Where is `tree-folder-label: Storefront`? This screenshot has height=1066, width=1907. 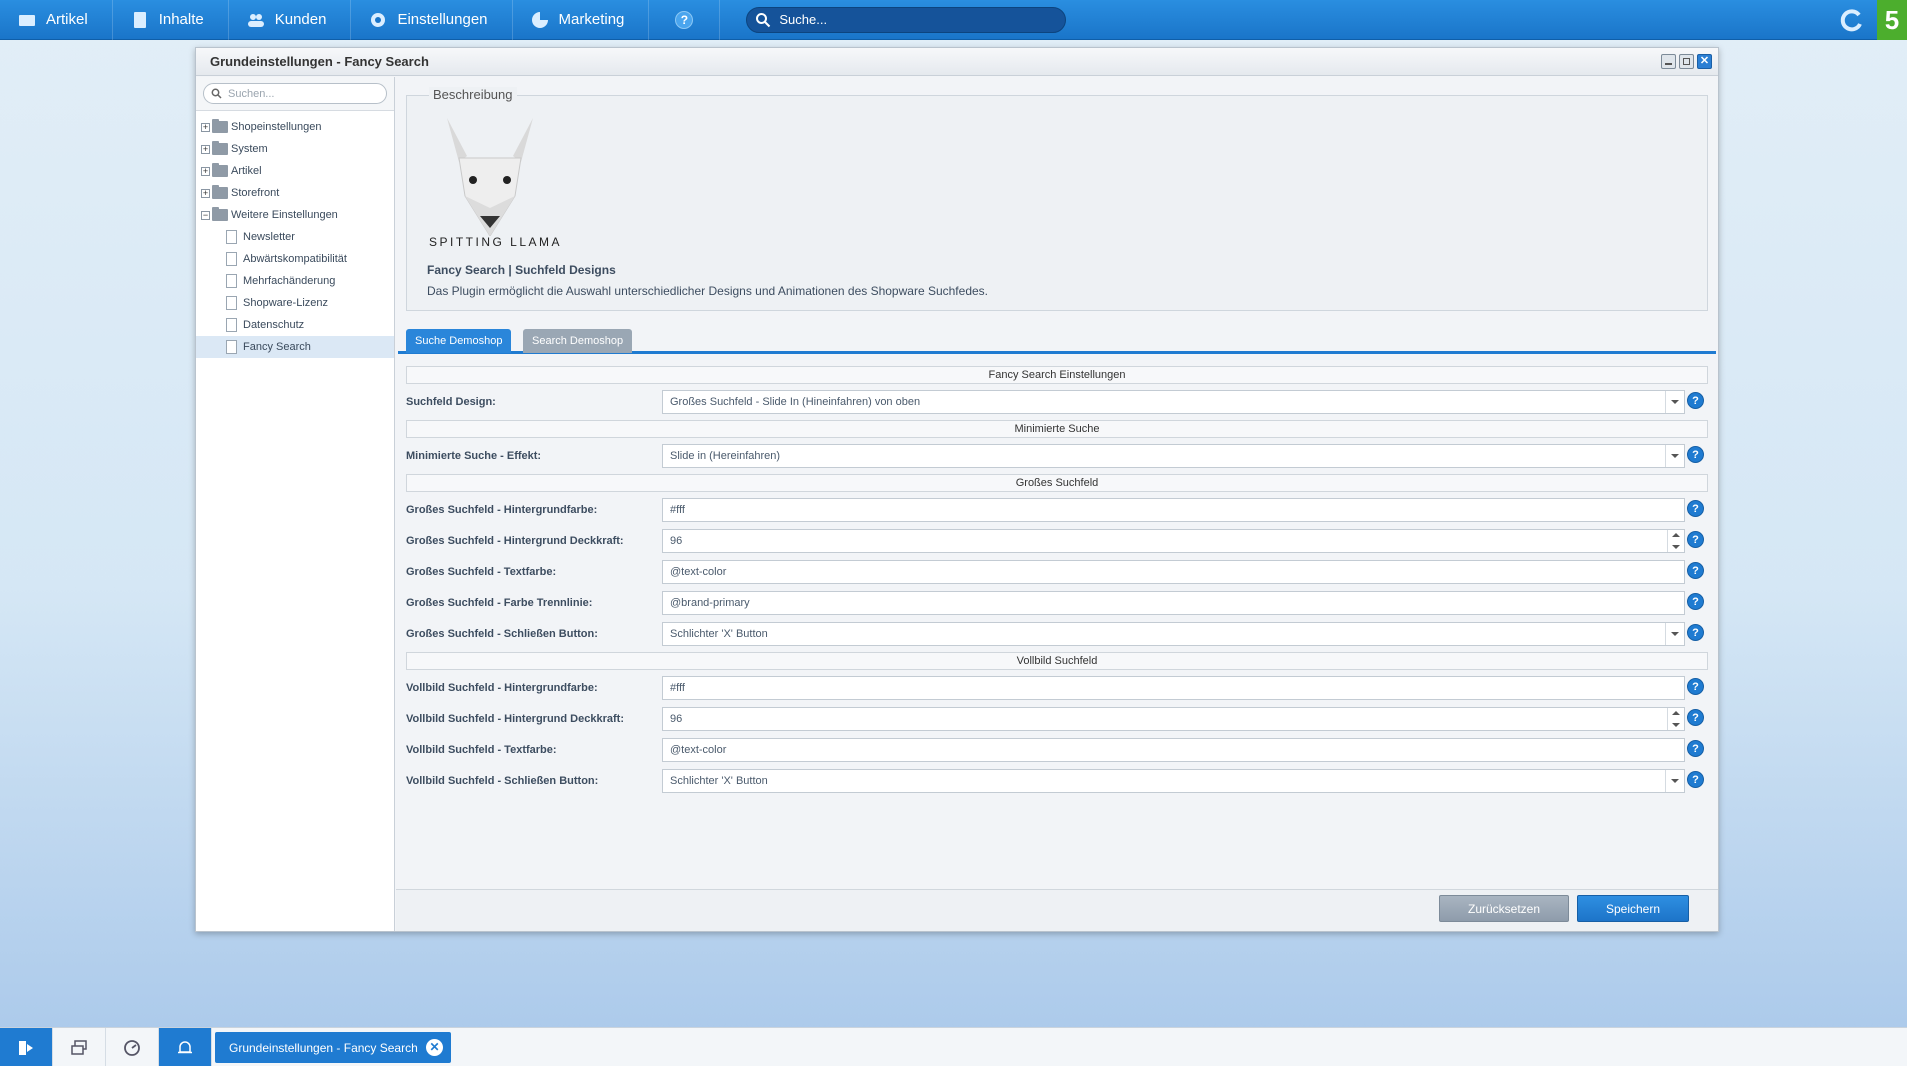 tree-folder-label: Storefront is located at coordinates (255, 193).